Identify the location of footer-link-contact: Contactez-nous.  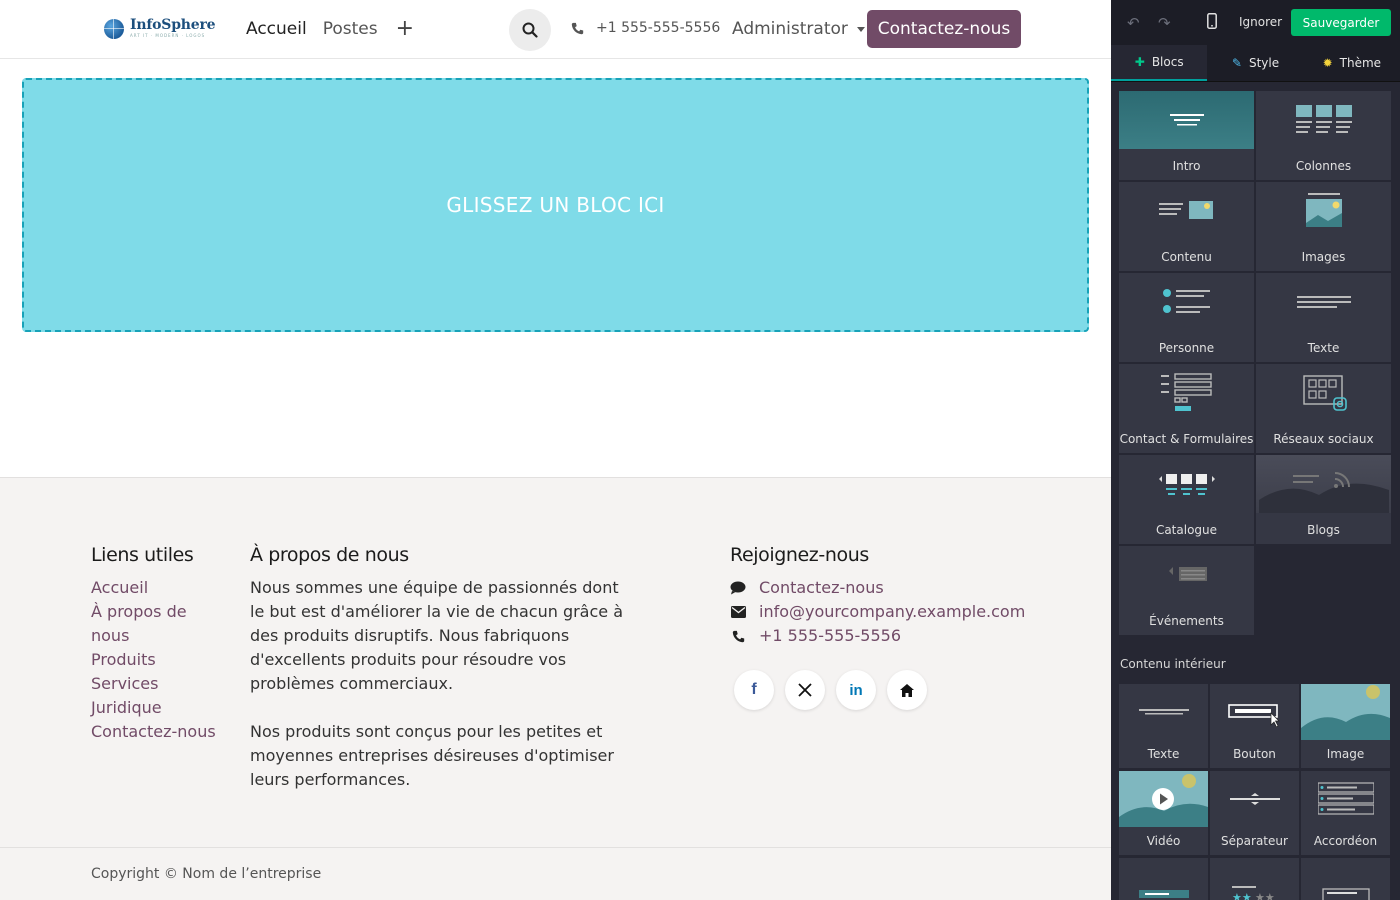
(153, 732).